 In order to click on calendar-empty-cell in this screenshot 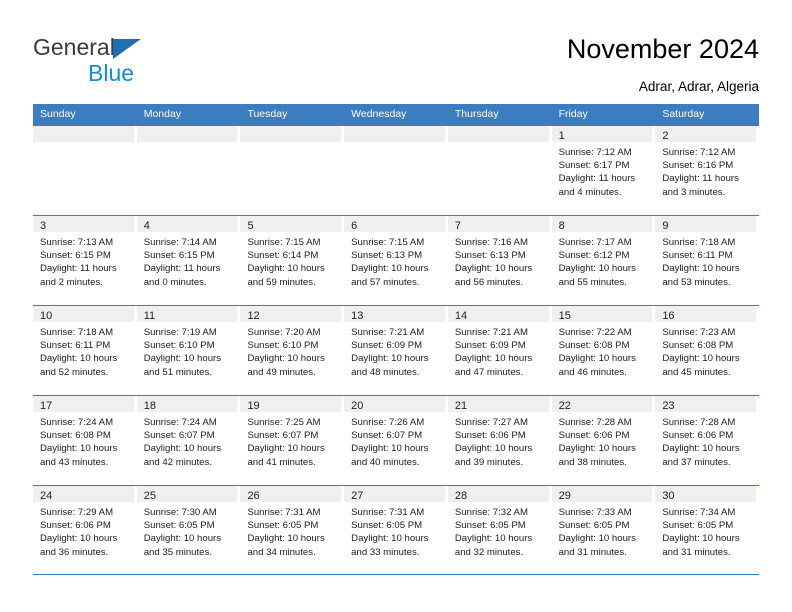, I will do `click(396, 170)`.